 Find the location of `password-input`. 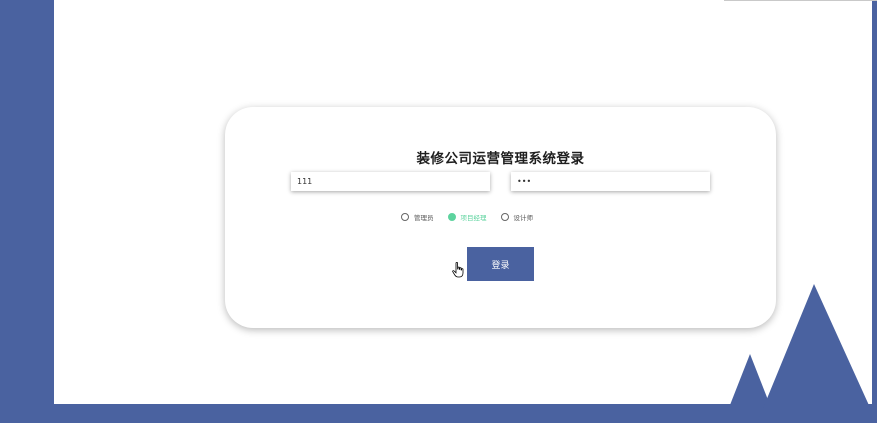

password-input is located at coordinates (610, 181).